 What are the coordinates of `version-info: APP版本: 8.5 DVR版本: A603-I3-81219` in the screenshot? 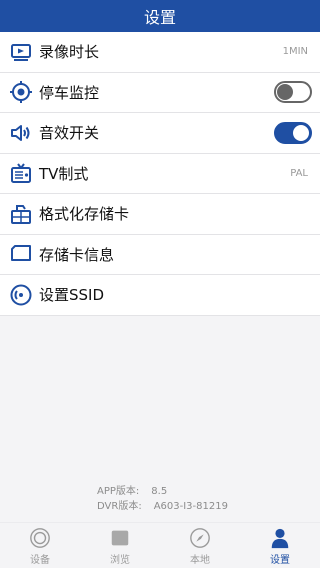 It's located at (160, 499).